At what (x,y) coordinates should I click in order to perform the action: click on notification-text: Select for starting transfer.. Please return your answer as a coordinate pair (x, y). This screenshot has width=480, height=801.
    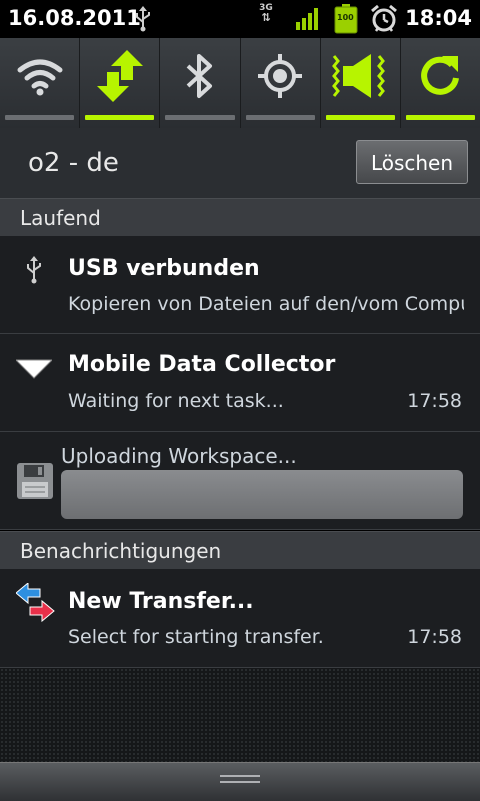
    Looking at the image, I should click on (196, 637).